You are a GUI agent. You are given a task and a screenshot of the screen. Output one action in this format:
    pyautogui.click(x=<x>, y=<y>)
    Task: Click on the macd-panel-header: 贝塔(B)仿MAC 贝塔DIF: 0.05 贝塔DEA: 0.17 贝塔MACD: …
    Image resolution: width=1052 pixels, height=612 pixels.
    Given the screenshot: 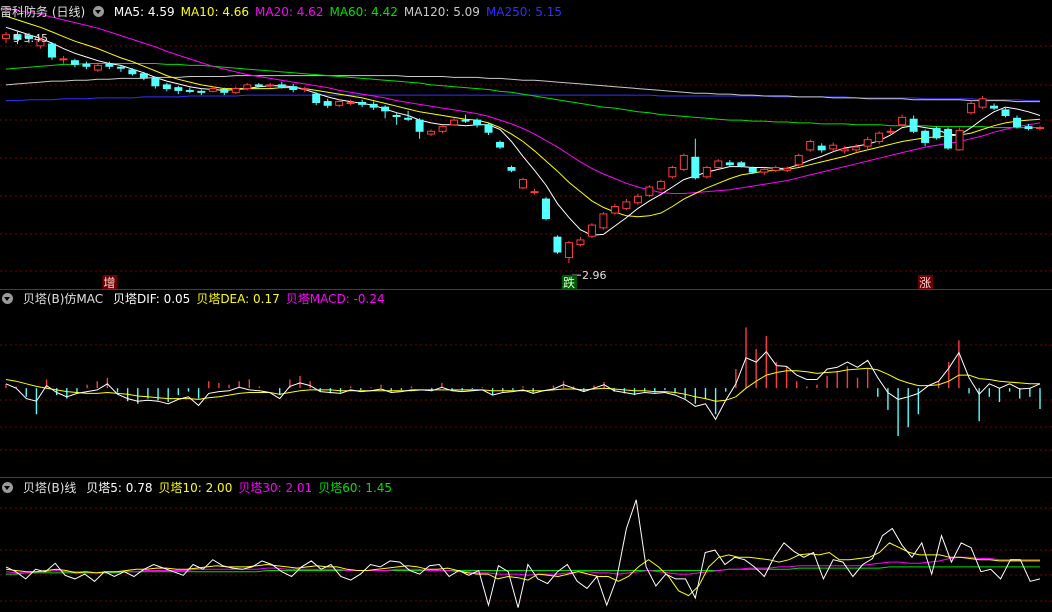 What is the action you would take?
    pyautogui.click(x=198, y=299)
    